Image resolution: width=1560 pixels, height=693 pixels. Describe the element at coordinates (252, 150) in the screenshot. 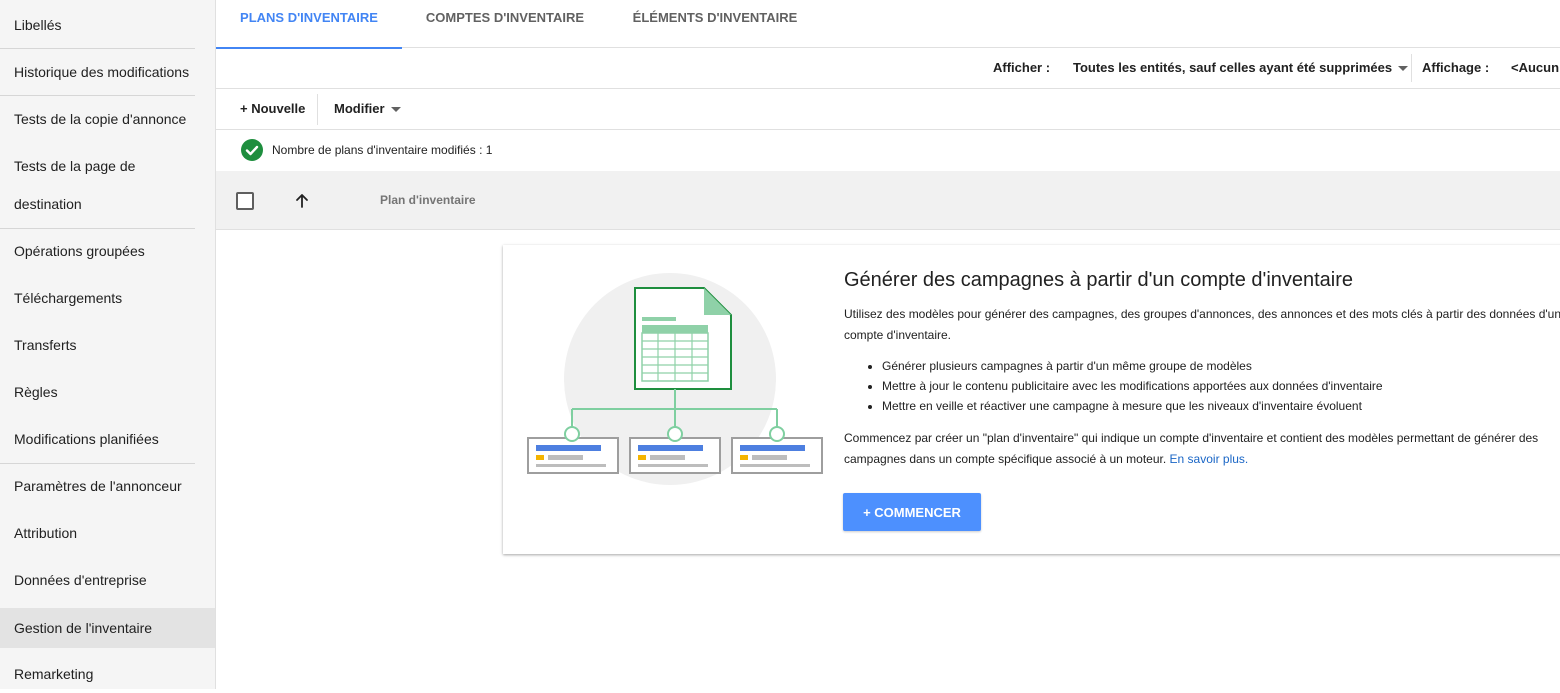

I see `check-circle-icon` at that location.